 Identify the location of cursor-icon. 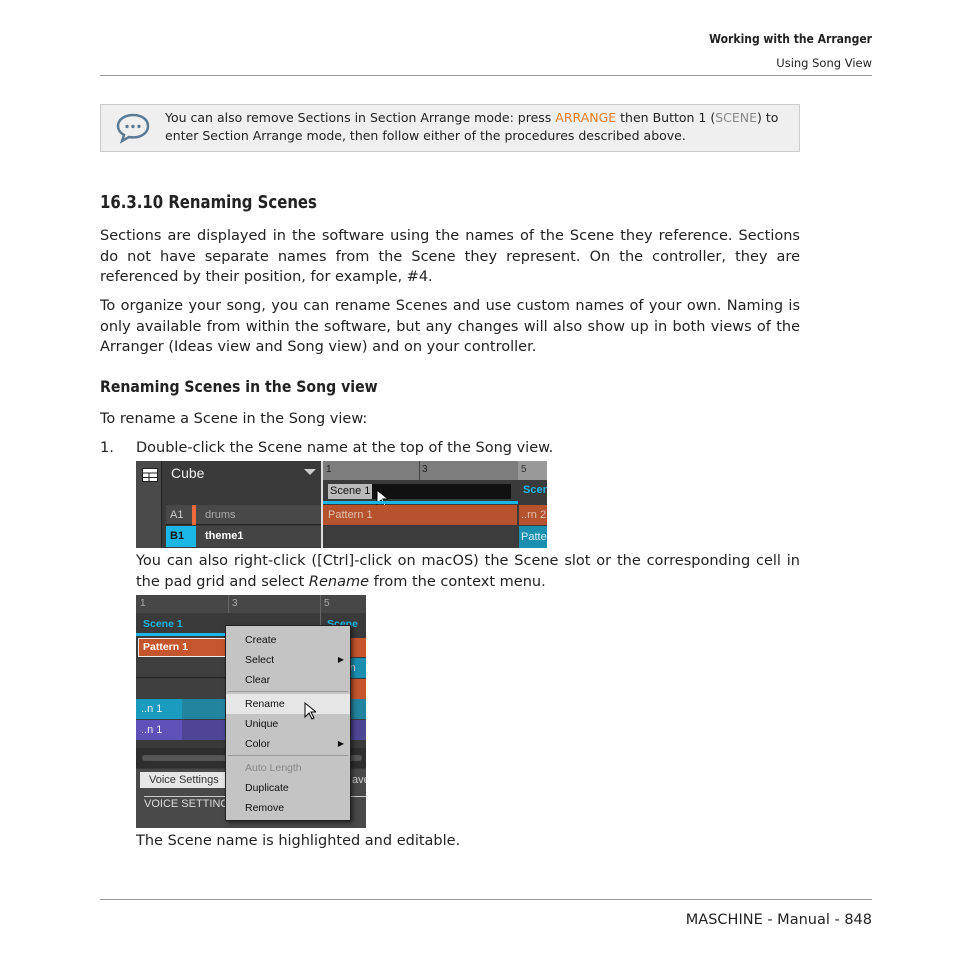
(310, 711).